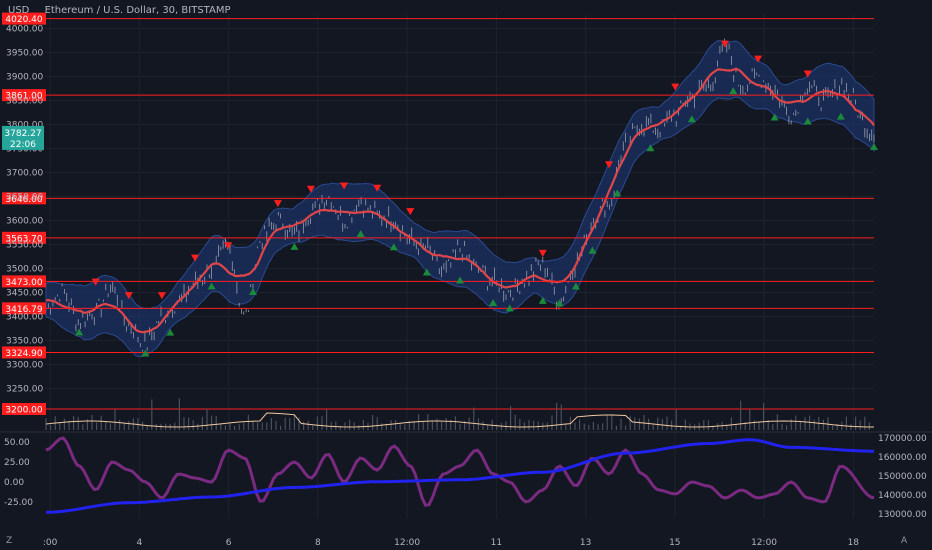 The image size is (932, 550). Describe the element at coordinates (23, 145) in the screenshot. I see `countdown-label: 22:06` at that location.